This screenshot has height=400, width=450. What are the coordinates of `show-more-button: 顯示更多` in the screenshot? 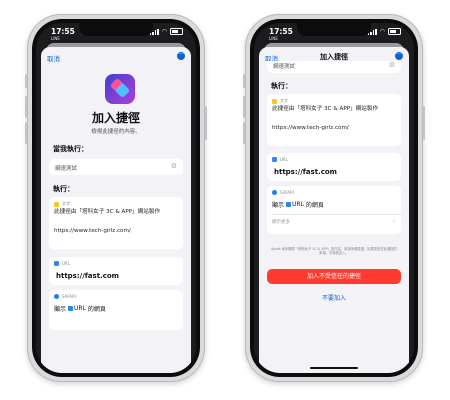 It's located at (281, 222).